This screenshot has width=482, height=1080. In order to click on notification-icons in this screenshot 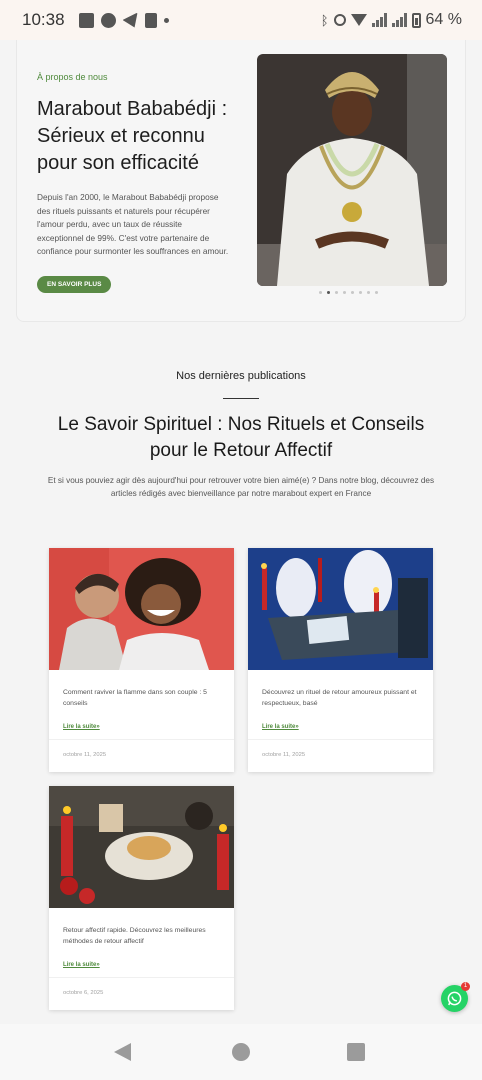, I will do `click(123, 20)`.